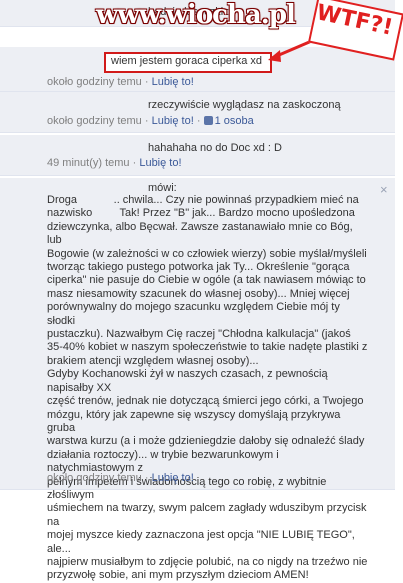  Describe the element at coordinates (150, 121) in the screenshot. I see `comment-meta: około godziny temu · Lubię to! · 1 osoba` at that location.